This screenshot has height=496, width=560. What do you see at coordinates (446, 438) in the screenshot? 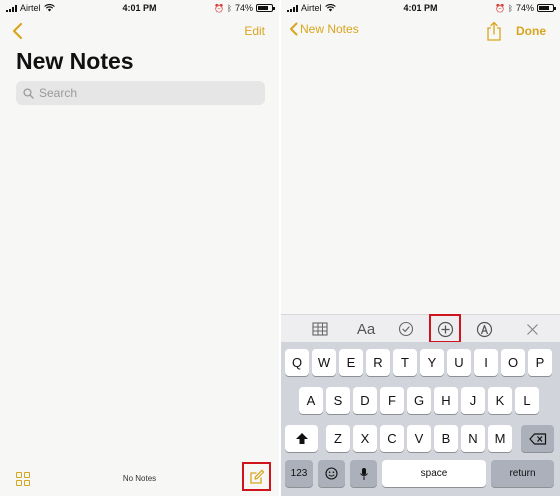
I see `key-b: B` at bounding box center [446, 438].